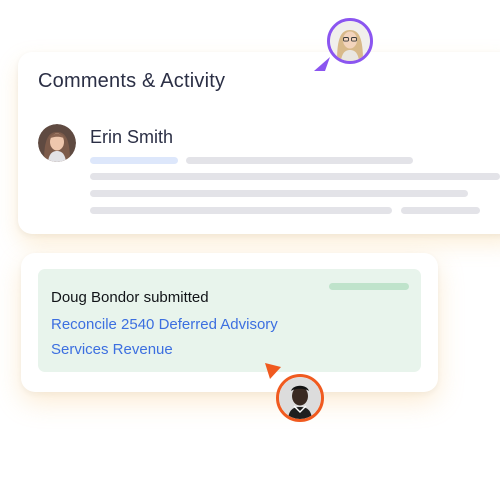 Image resolution: width=500 pixels, height=480 pixels. What do you see at coordinates (369, 286) in the screenshot?
I see `status-placeholder-bar` at bounding box center [369, 286].